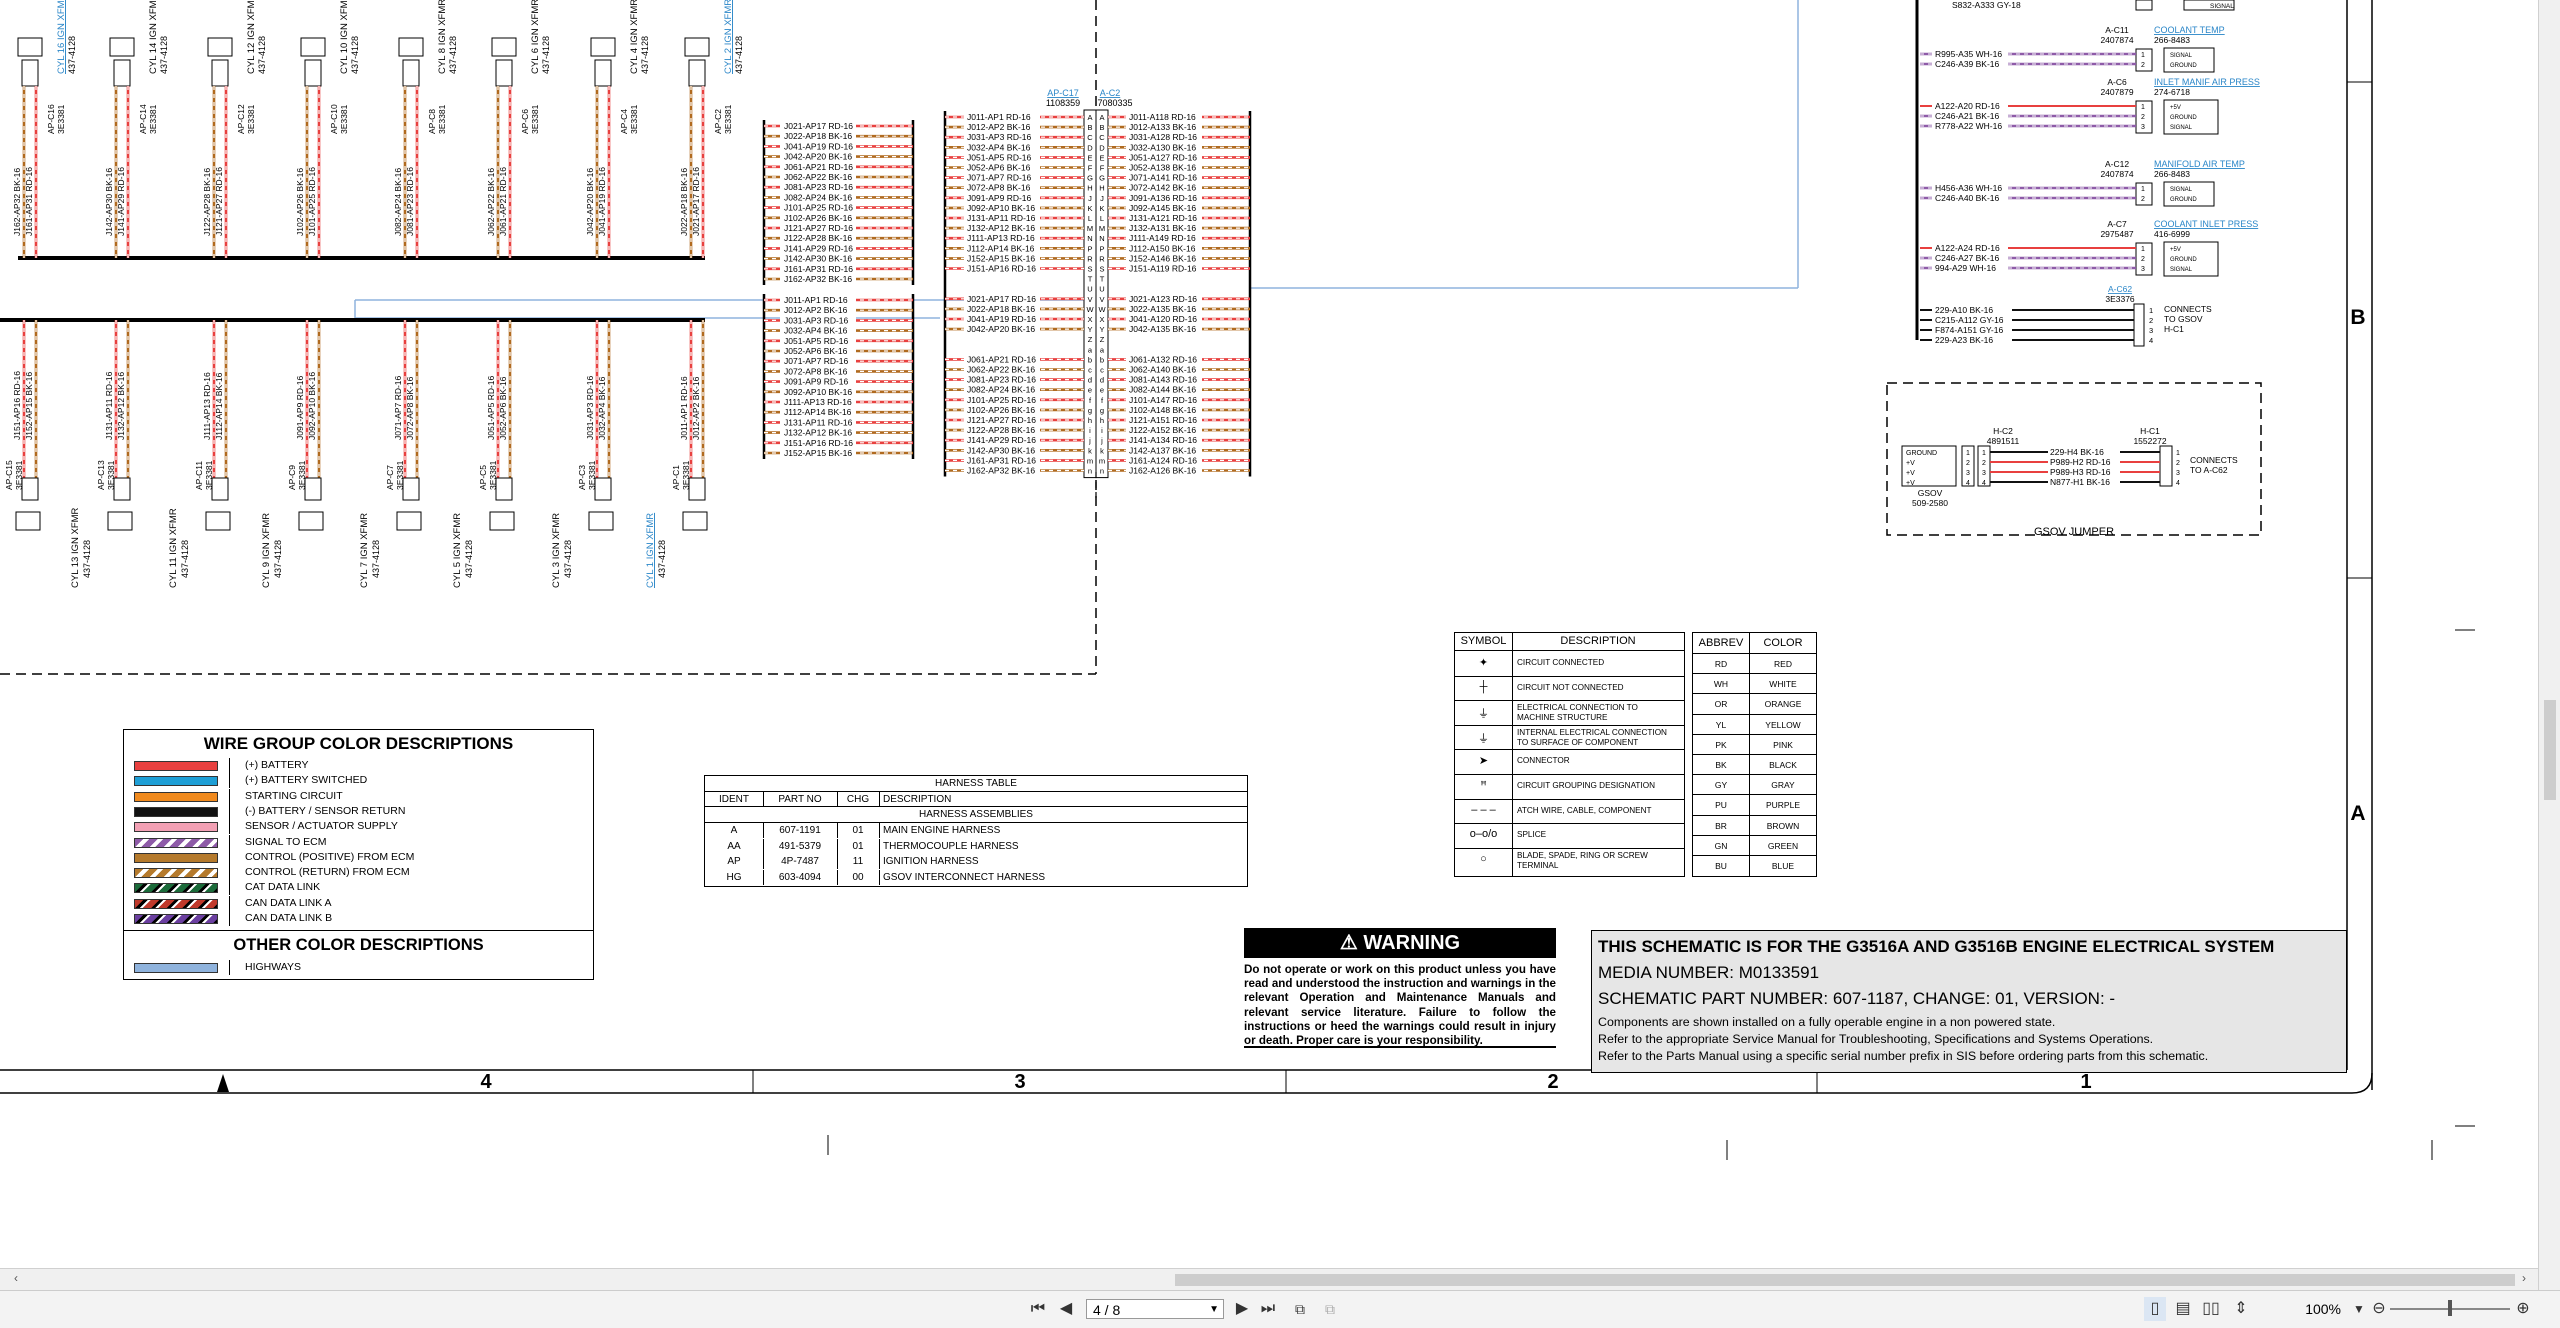 This screenshot has height=1328, width=2560. Describe the element at coordinates (2155, 1309) in the screenshot. I see `single-page-view-icon: ▯` at that location.